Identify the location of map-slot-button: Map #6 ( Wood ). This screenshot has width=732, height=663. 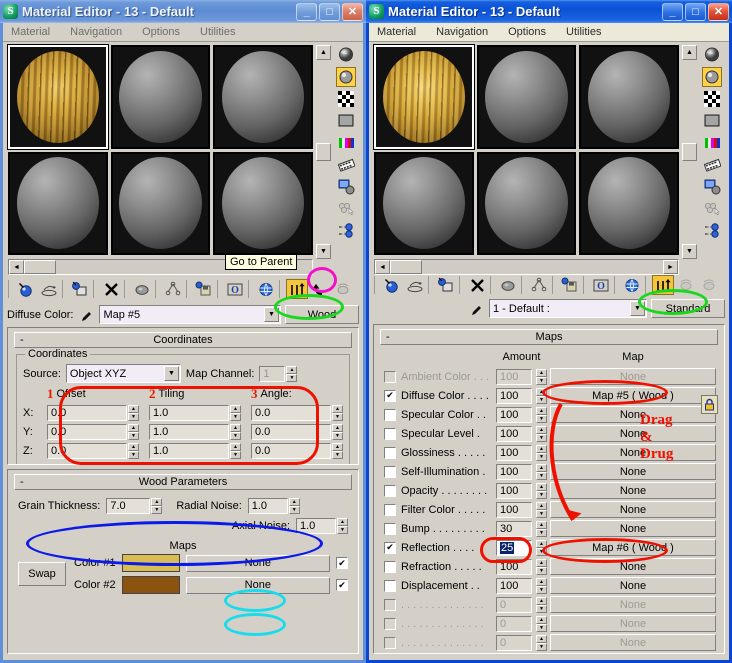
(633, 547).